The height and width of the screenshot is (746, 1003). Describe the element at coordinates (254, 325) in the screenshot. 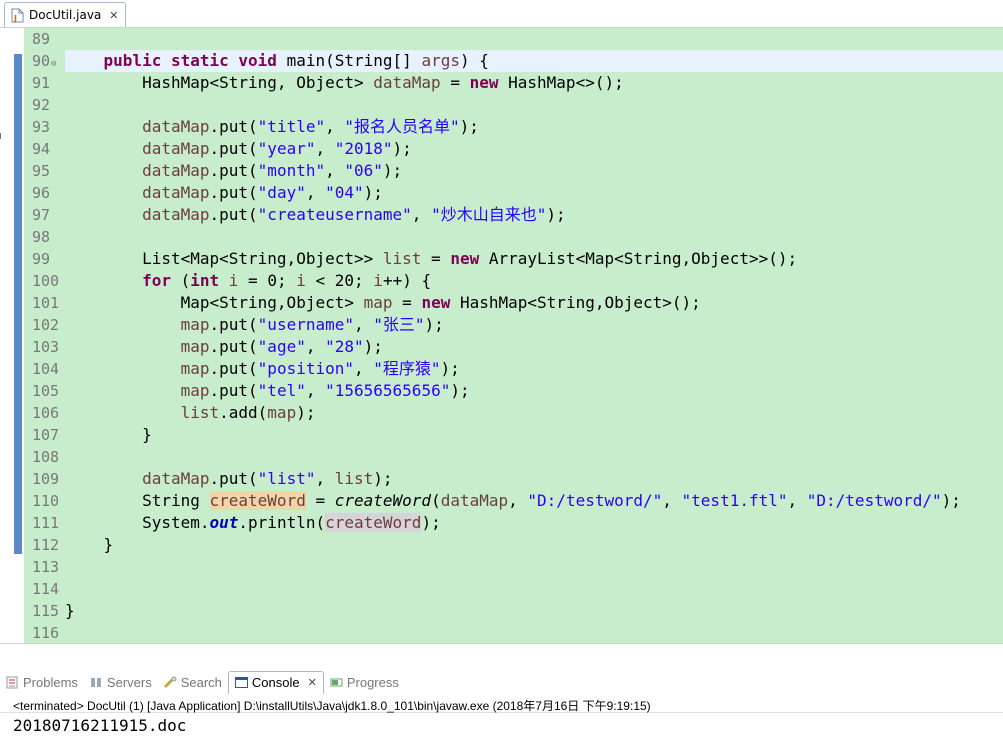

I see `code-line: map.put("username", "张三");` at that location.